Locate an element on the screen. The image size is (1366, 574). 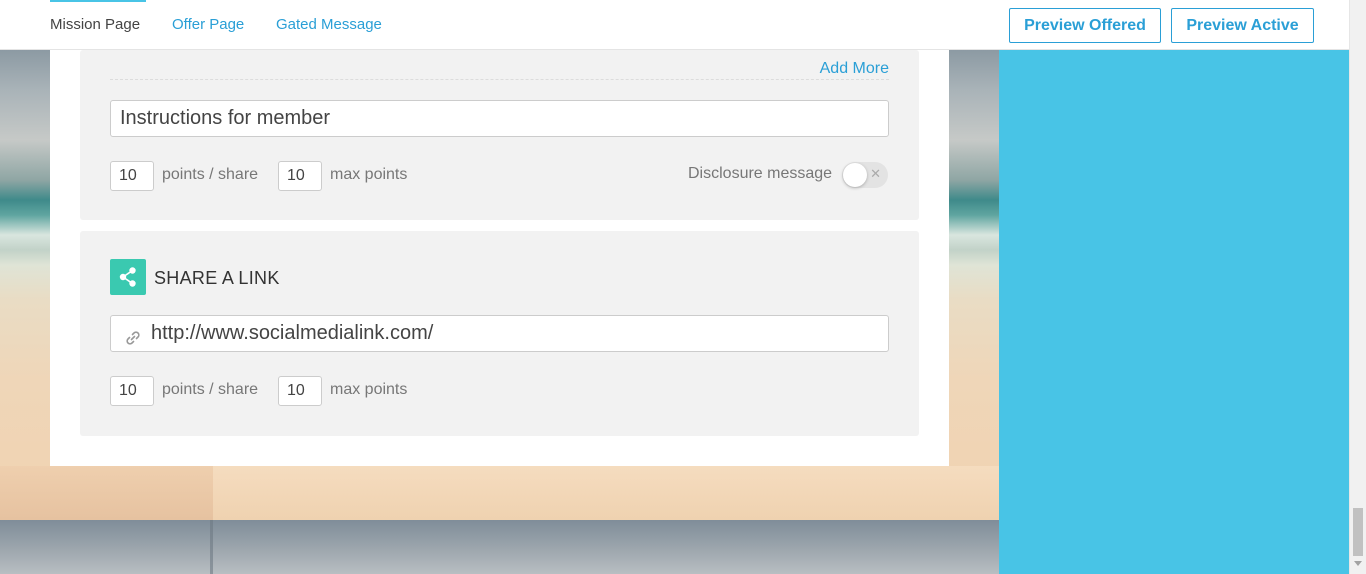
page-scrollbar is located at coordinates (1357, 287).